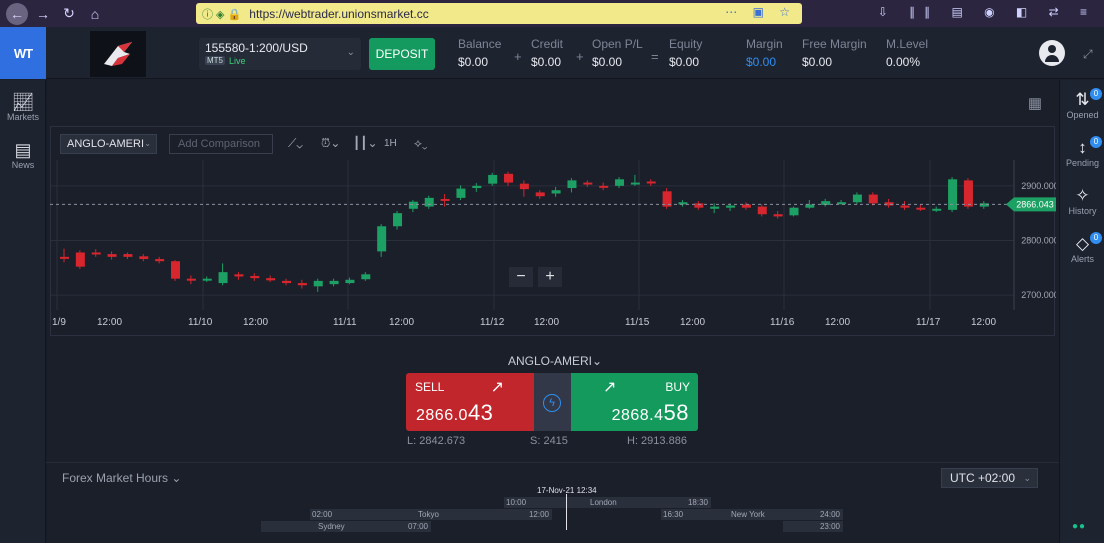 The height and width of the screenshot is (543, 1104). Describe the element at coordinates (764, 53) in the screenshot. I see `stat-margin: Margin $0.00` at that location.